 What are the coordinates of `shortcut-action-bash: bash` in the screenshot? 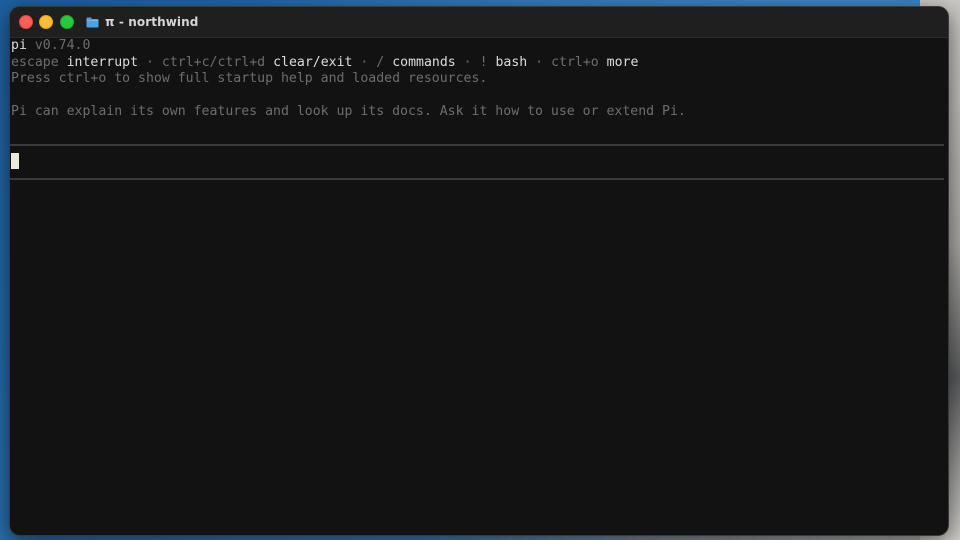 It's located at (511, 62).